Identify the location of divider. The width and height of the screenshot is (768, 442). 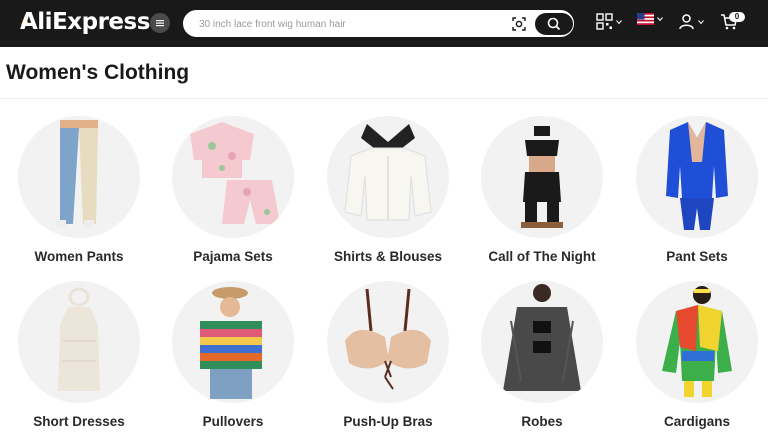
(384, 98).